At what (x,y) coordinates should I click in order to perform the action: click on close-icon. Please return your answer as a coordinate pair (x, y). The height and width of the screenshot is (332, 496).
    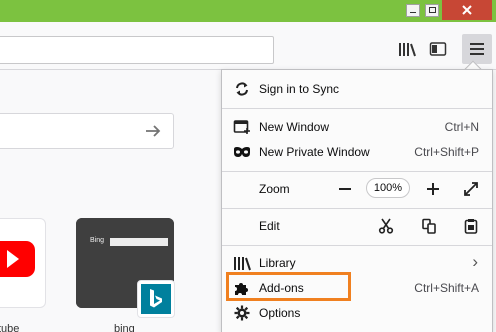
    Looking at the image, I should click on (467, 10).